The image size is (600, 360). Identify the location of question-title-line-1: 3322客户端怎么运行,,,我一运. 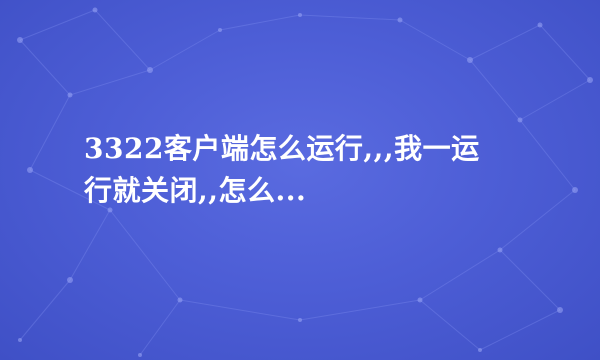
(282, 148).